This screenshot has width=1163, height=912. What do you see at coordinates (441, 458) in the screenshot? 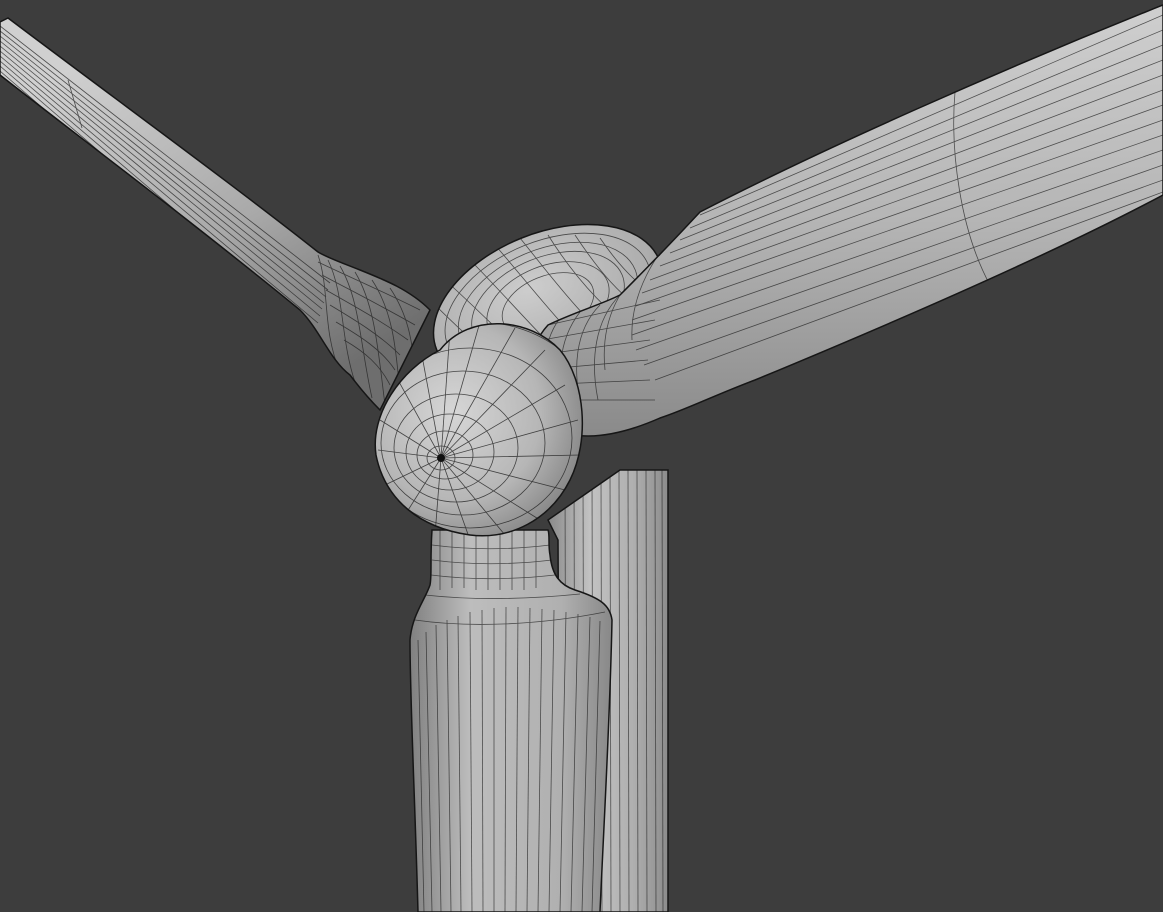
I see `spinner-tip` at bounding box center [441, 458].